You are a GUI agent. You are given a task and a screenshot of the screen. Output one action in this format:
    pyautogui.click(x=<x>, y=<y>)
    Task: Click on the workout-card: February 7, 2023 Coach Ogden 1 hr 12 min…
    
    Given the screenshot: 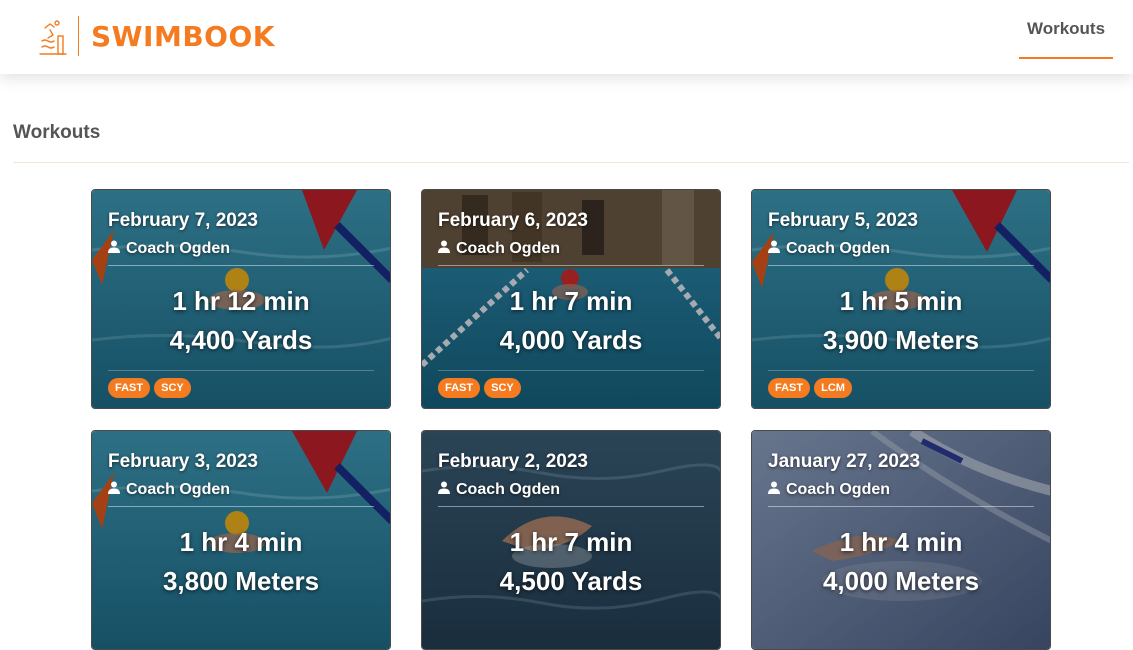 What is the action you would take?
    pyautogui.click(x=241, y=299)
    